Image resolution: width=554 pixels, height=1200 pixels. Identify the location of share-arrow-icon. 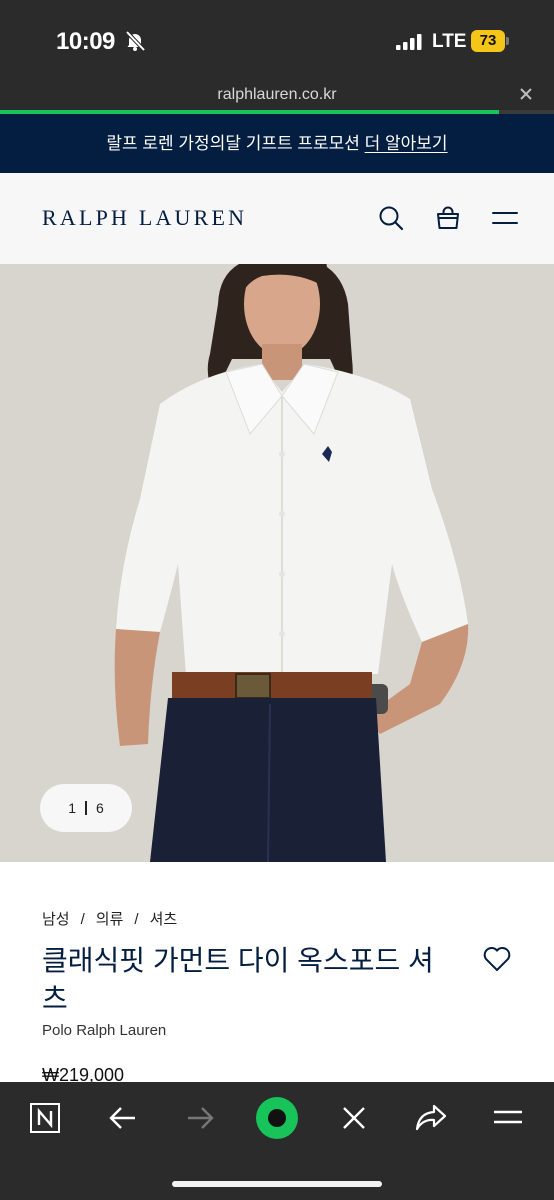
(431, 1118).